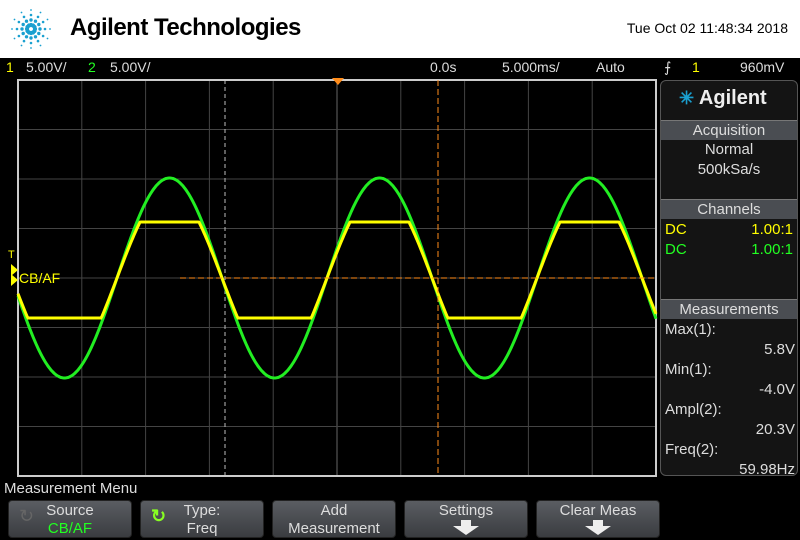 The height and width of the screenshot is (540, 800). What do you see at coordinates (729, 209) in the screenshot?
I see `channels-header: Channels` at bounding box center [729, 209].